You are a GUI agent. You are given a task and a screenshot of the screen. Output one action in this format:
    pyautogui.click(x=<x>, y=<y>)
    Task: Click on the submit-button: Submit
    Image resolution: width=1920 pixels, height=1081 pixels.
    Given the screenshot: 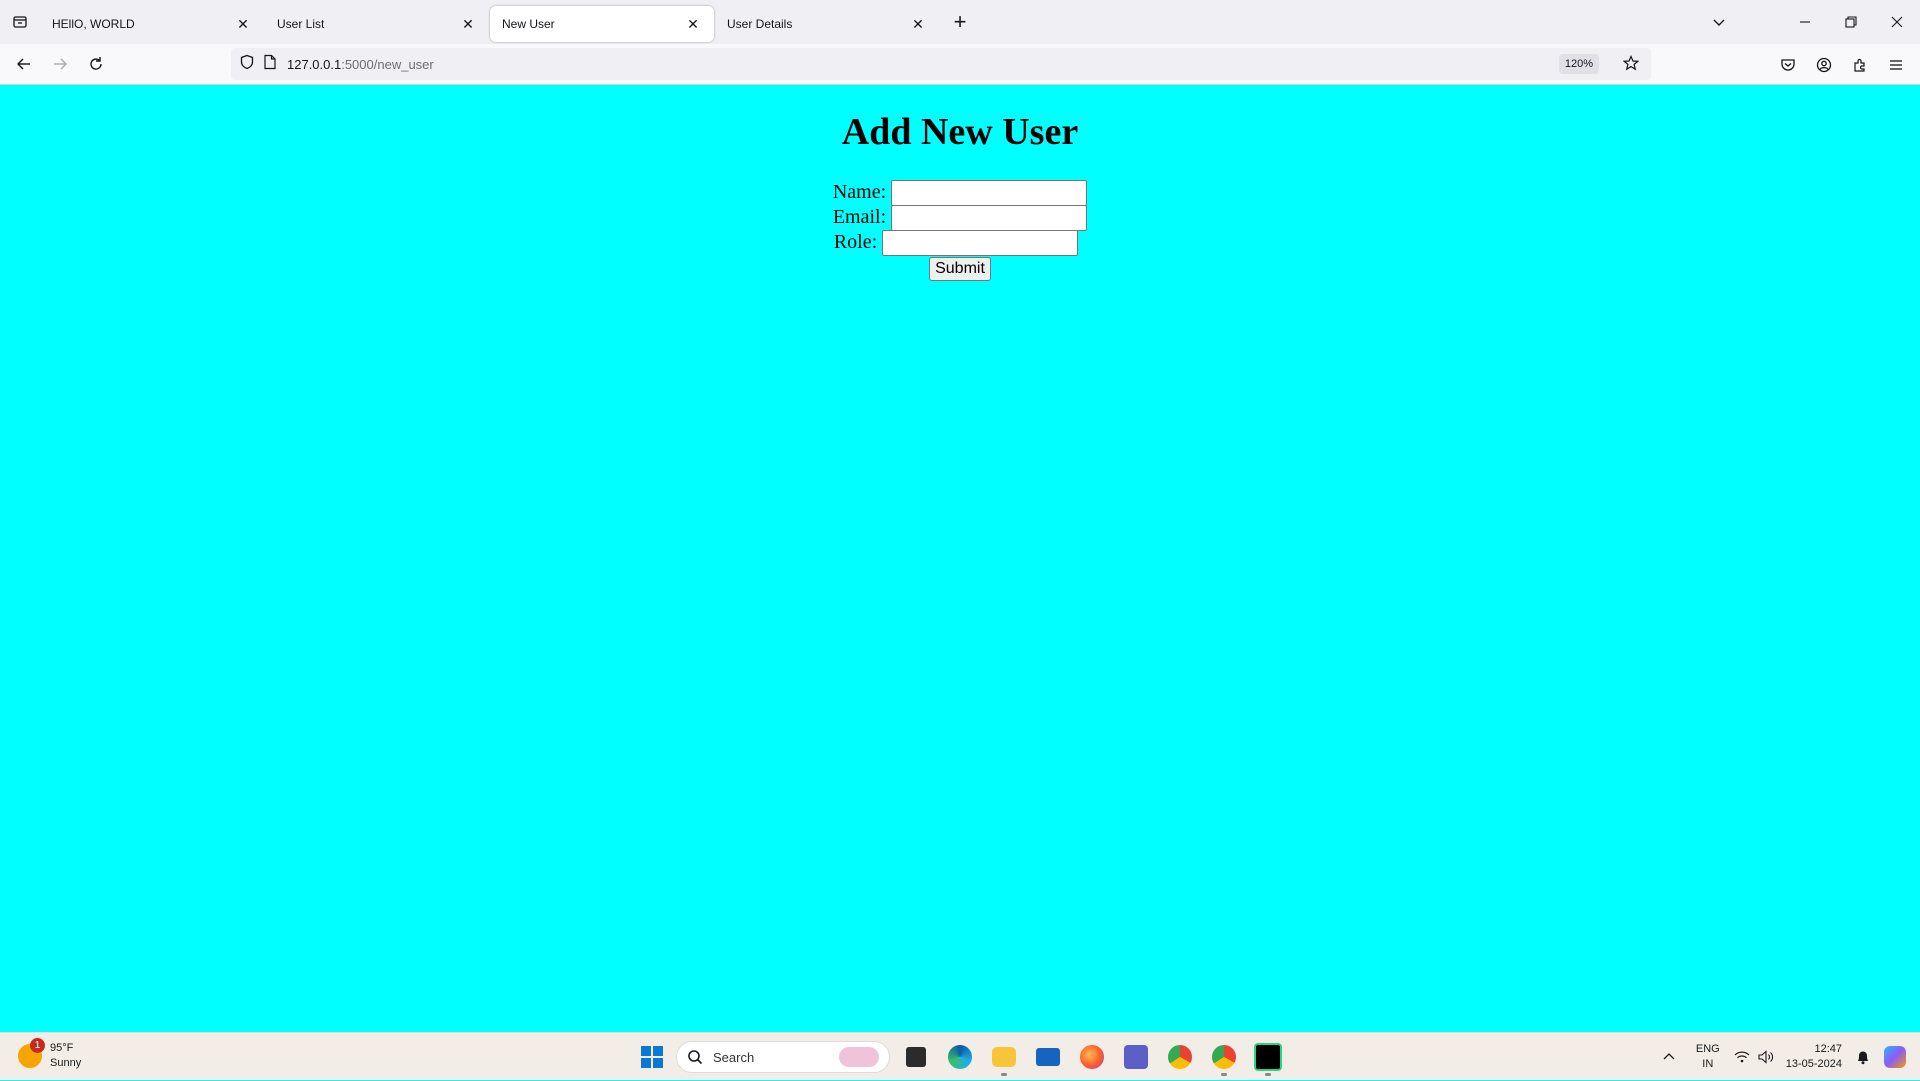 What is the action you would take?
    pyautogui.click(x=960, y=269)
    